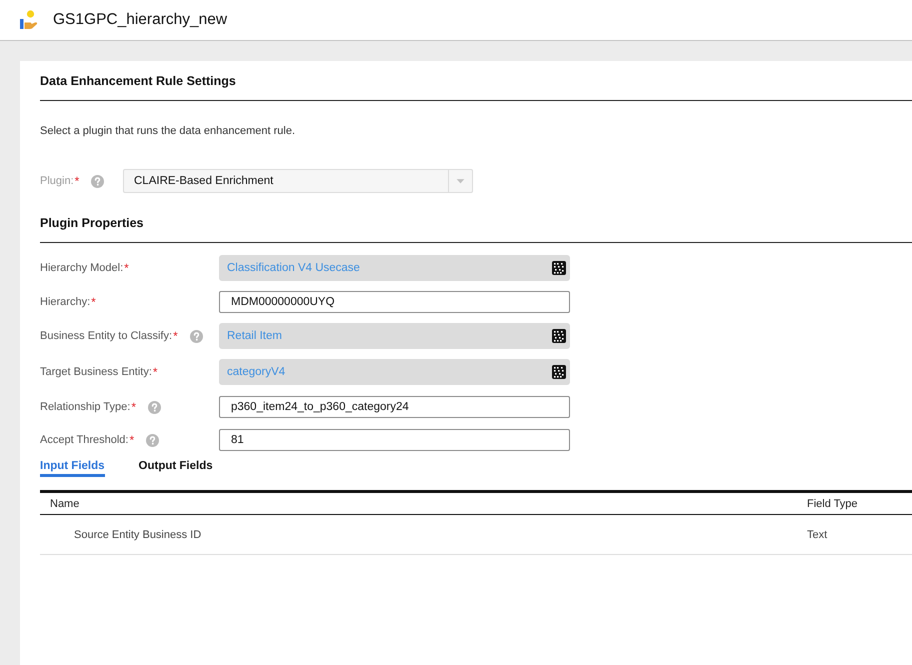  Describe the element at coordinates (140, 20) in the screenshot. I see `page-title: GS1GPC_hierarchy_new` at that location.